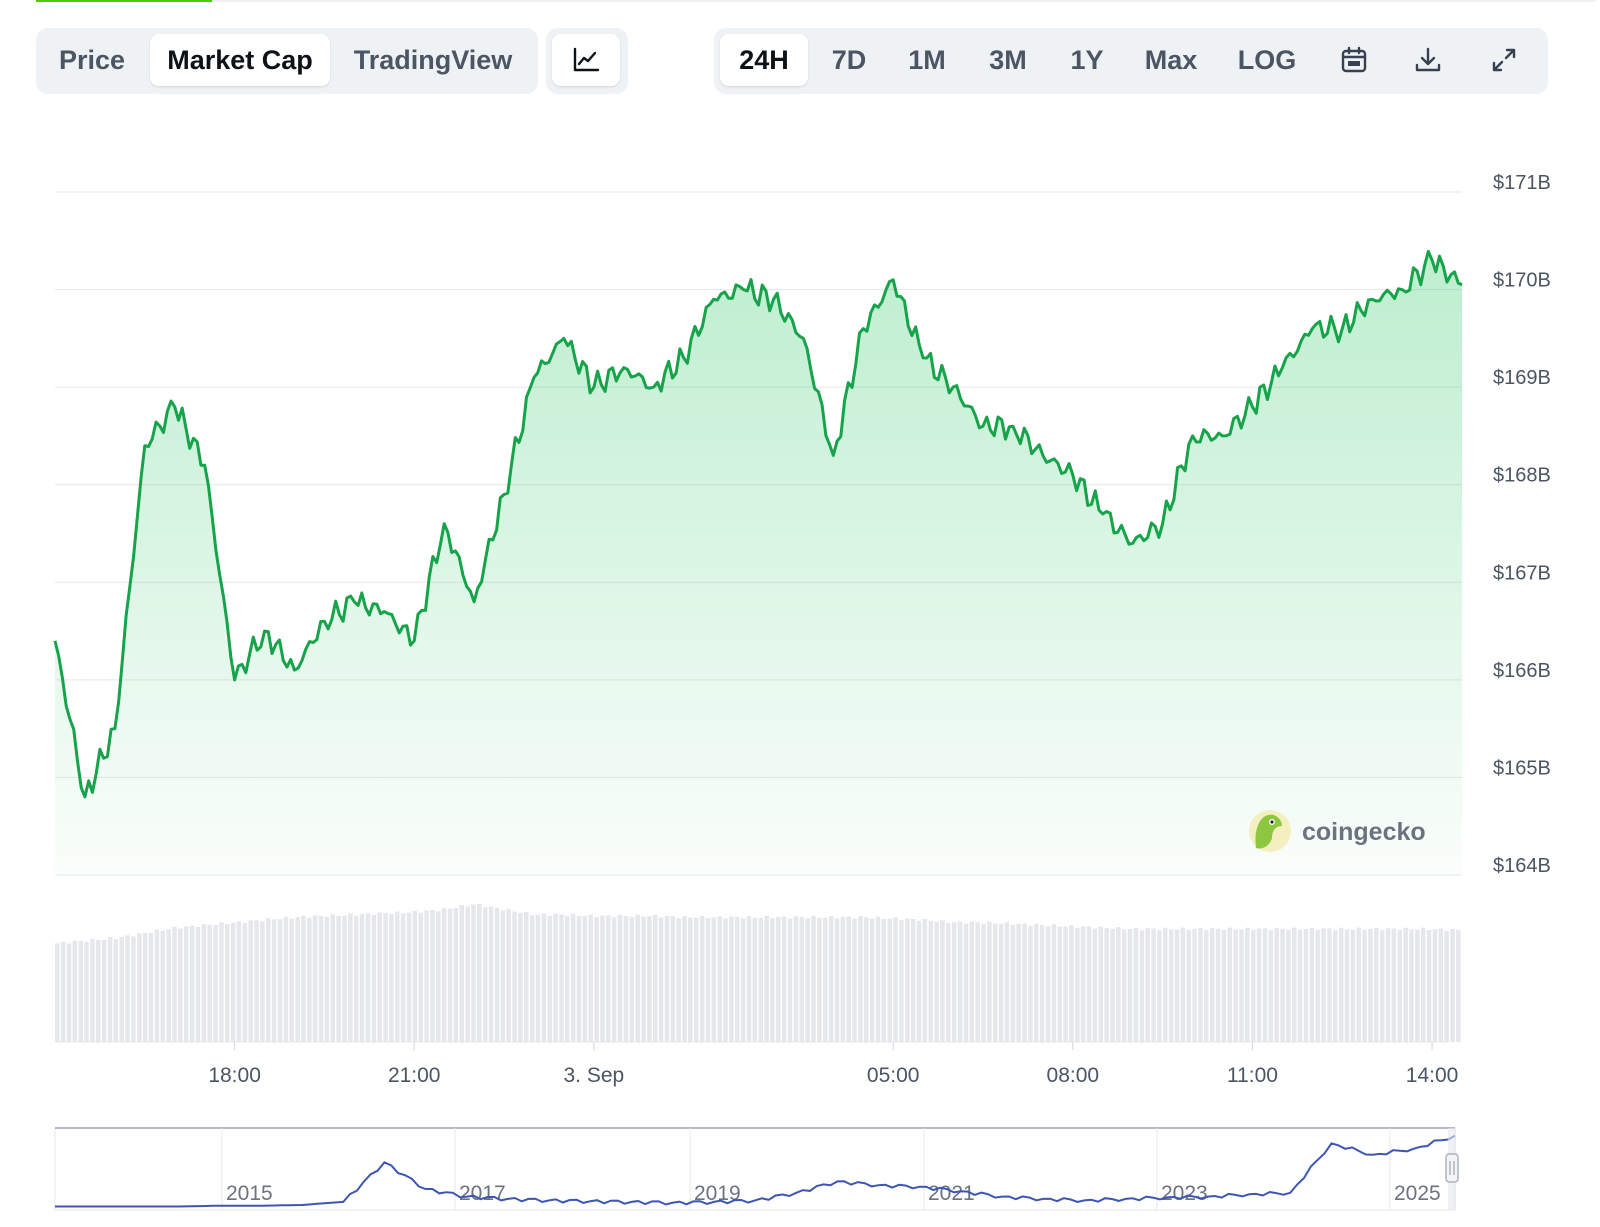 Image resolution: width=1600 pixels, height=1227 pixels. What do you see at coordinates (1417, 1193) in the screenshot?
I see `navigator-year-label: 2025` at bounding box center [1417, 1193].